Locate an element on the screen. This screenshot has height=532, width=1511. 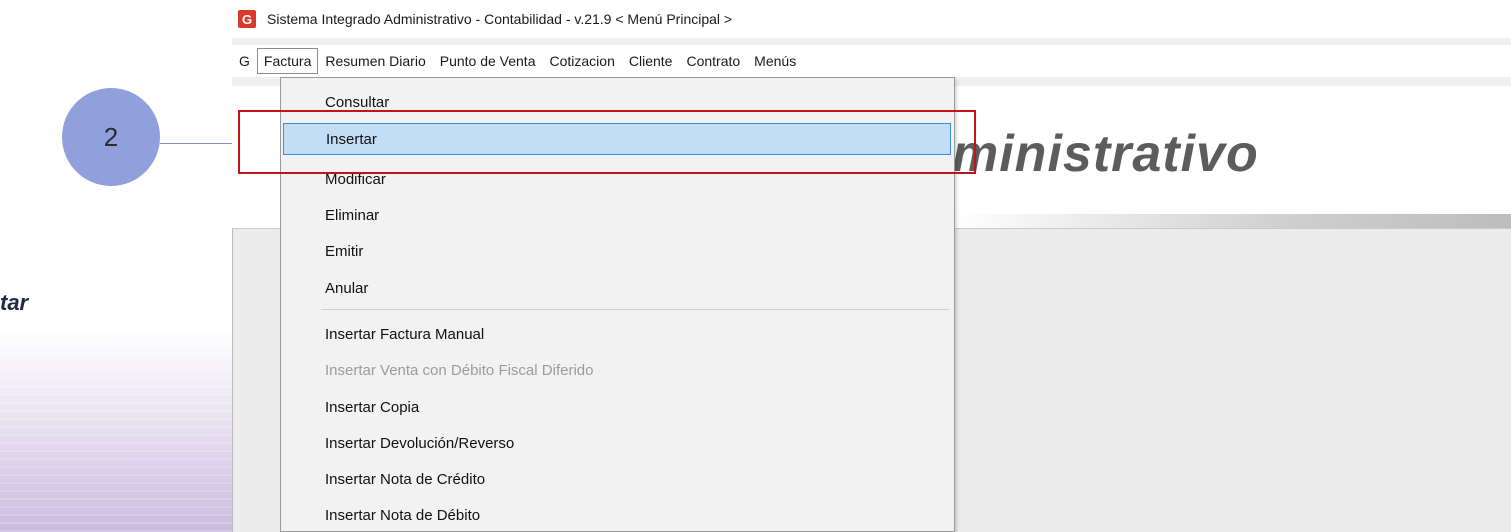
menu-item-insertar-nota-debito: Insertar Nota de Débito is located at coordinates (617, 515).